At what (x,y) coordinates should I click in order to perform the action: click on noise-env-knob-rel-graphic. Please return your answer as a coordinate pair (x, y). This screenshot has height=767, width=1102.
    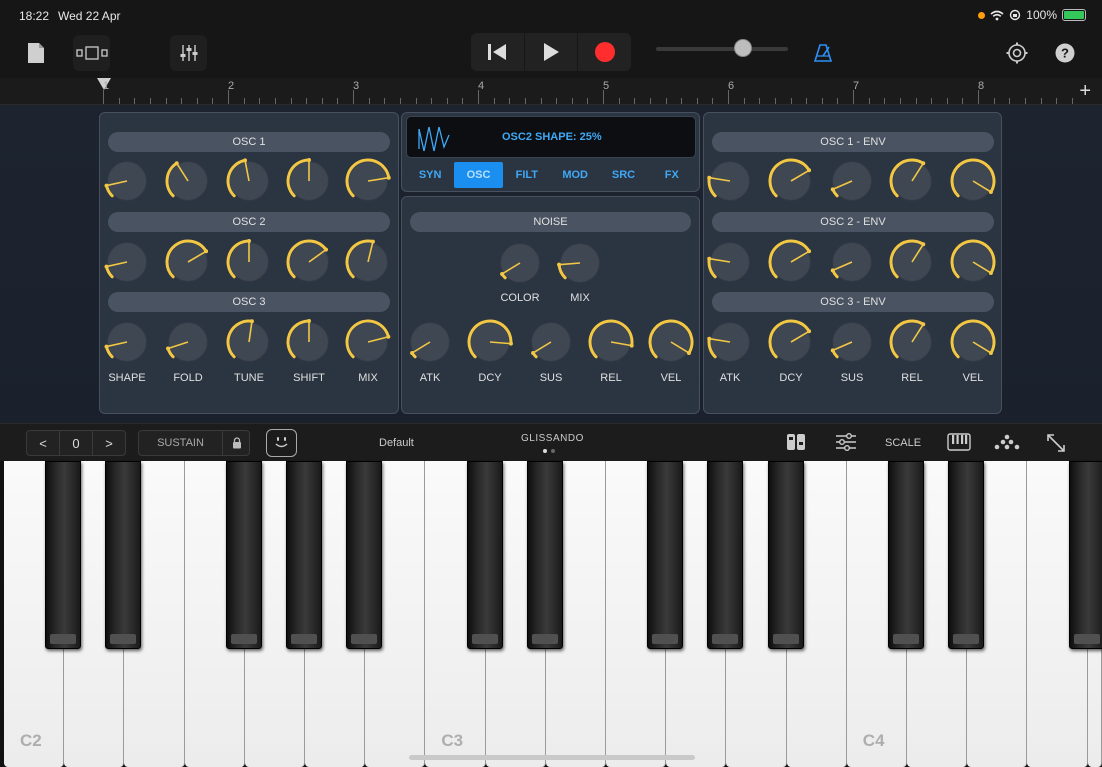
    Looking at the image, I should click on (611, 340).